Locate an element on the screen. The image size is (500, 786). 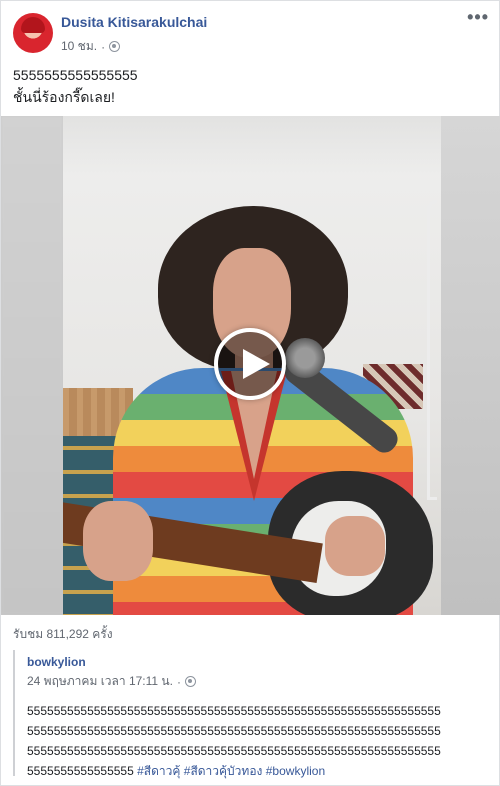
play-icon is located at coordinates (250, 364).